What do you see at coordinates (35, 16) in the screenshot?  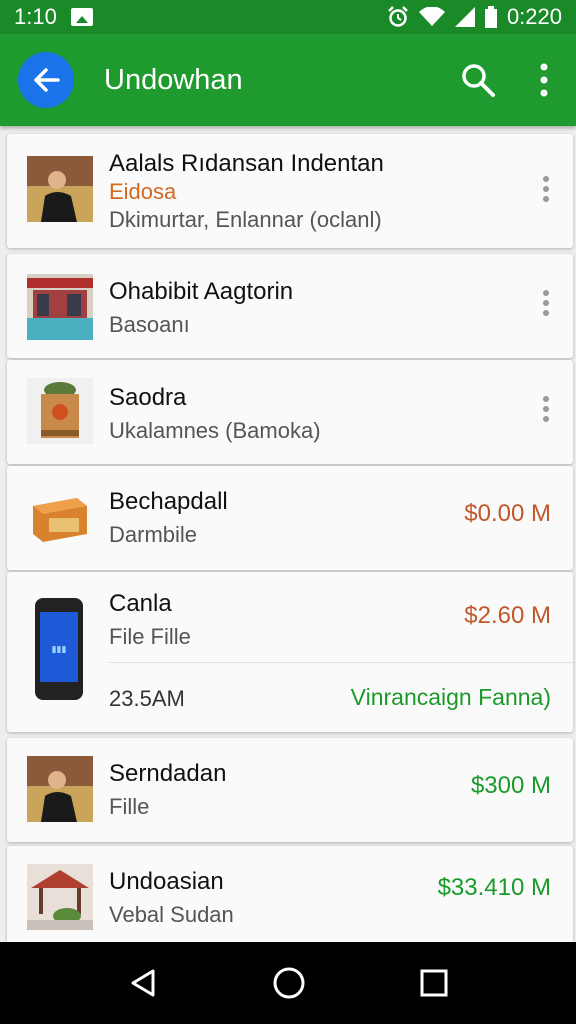 I see `status-time: 1:10` at bounding box center [35, 16].